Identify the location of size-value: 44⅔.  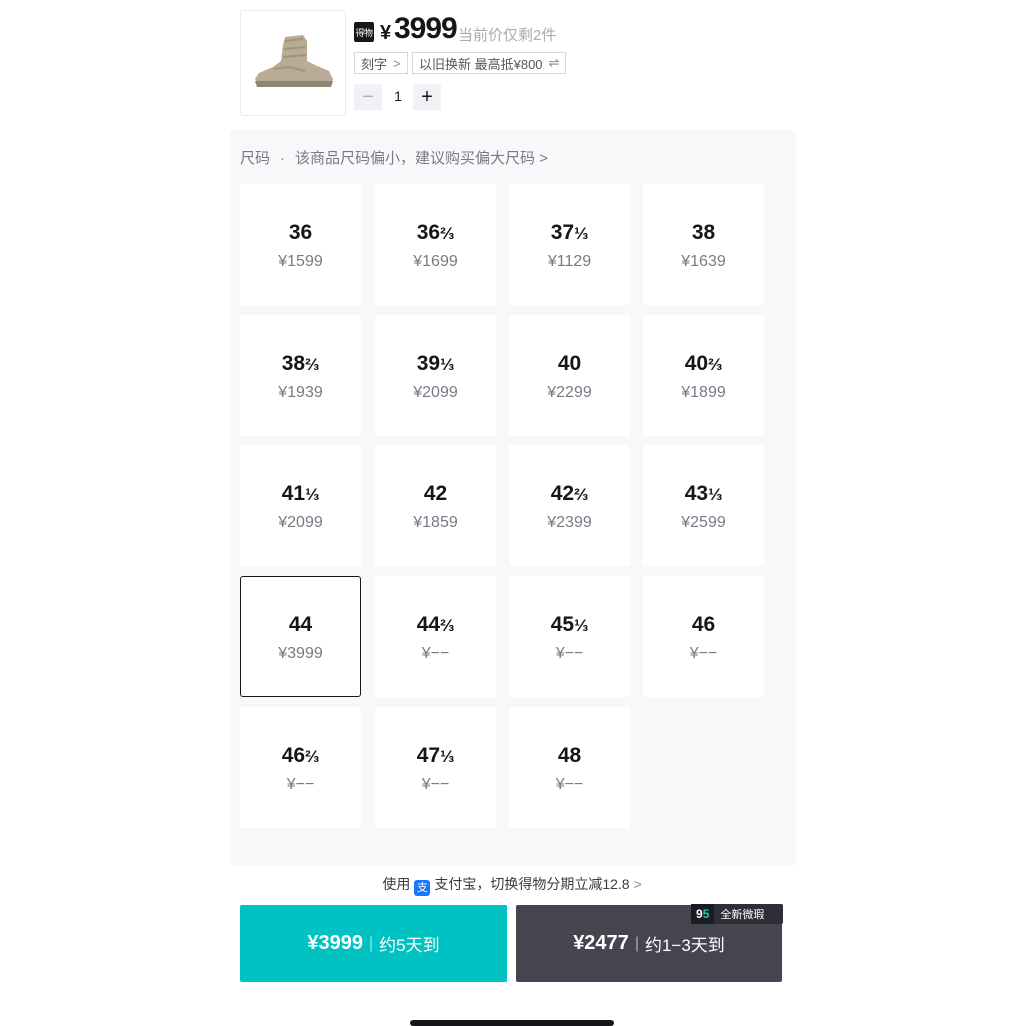
(436, 625).